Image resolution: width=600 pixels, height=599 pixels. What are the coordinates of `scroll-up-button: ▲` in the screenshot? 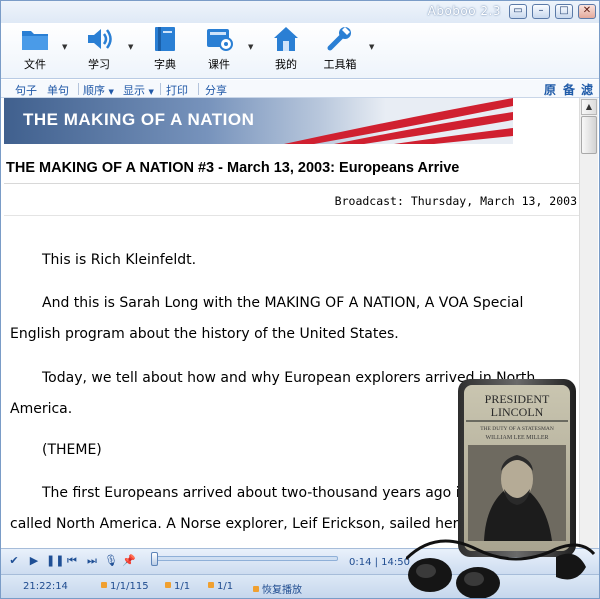 It's located at (589, 107).